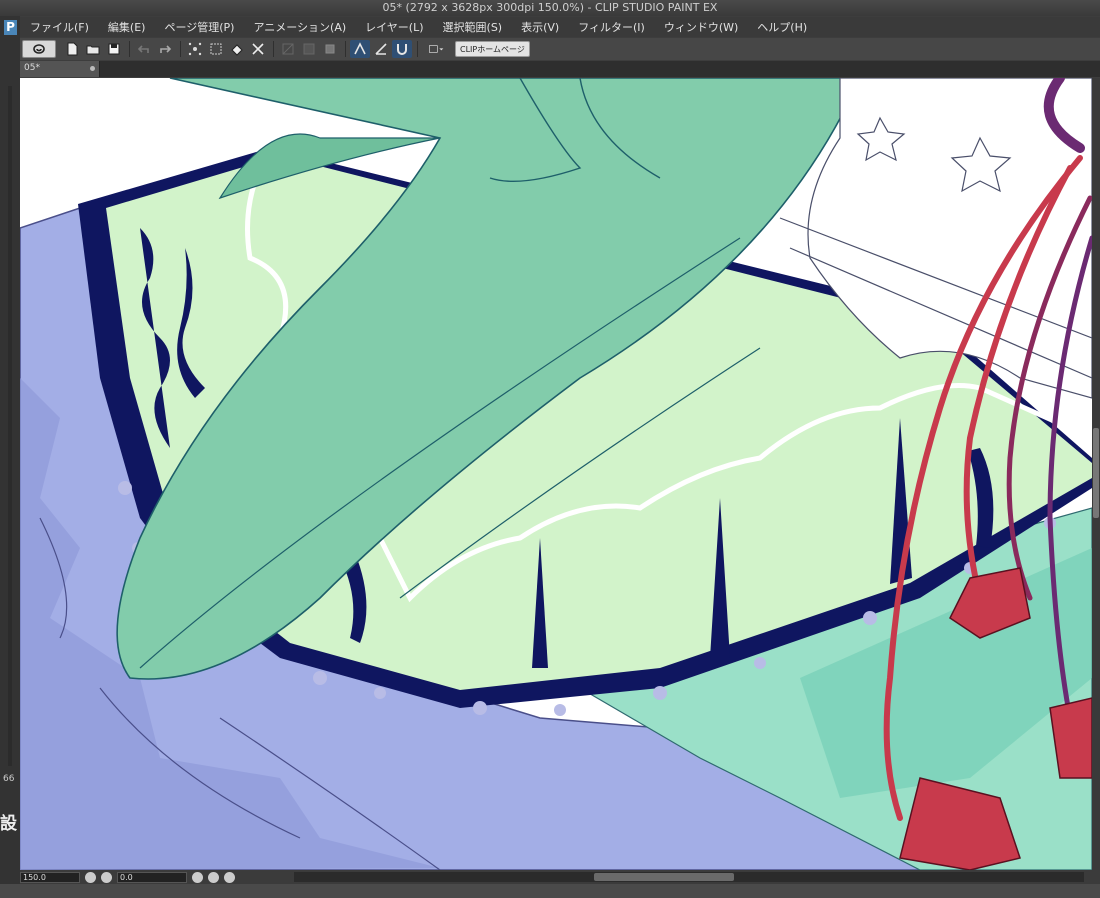 This screenshot has height=898, width=1100. Describe the element at coordinates (560, 49) in the screenshot. I see `command-bar: CLIPホームページ` at that location.